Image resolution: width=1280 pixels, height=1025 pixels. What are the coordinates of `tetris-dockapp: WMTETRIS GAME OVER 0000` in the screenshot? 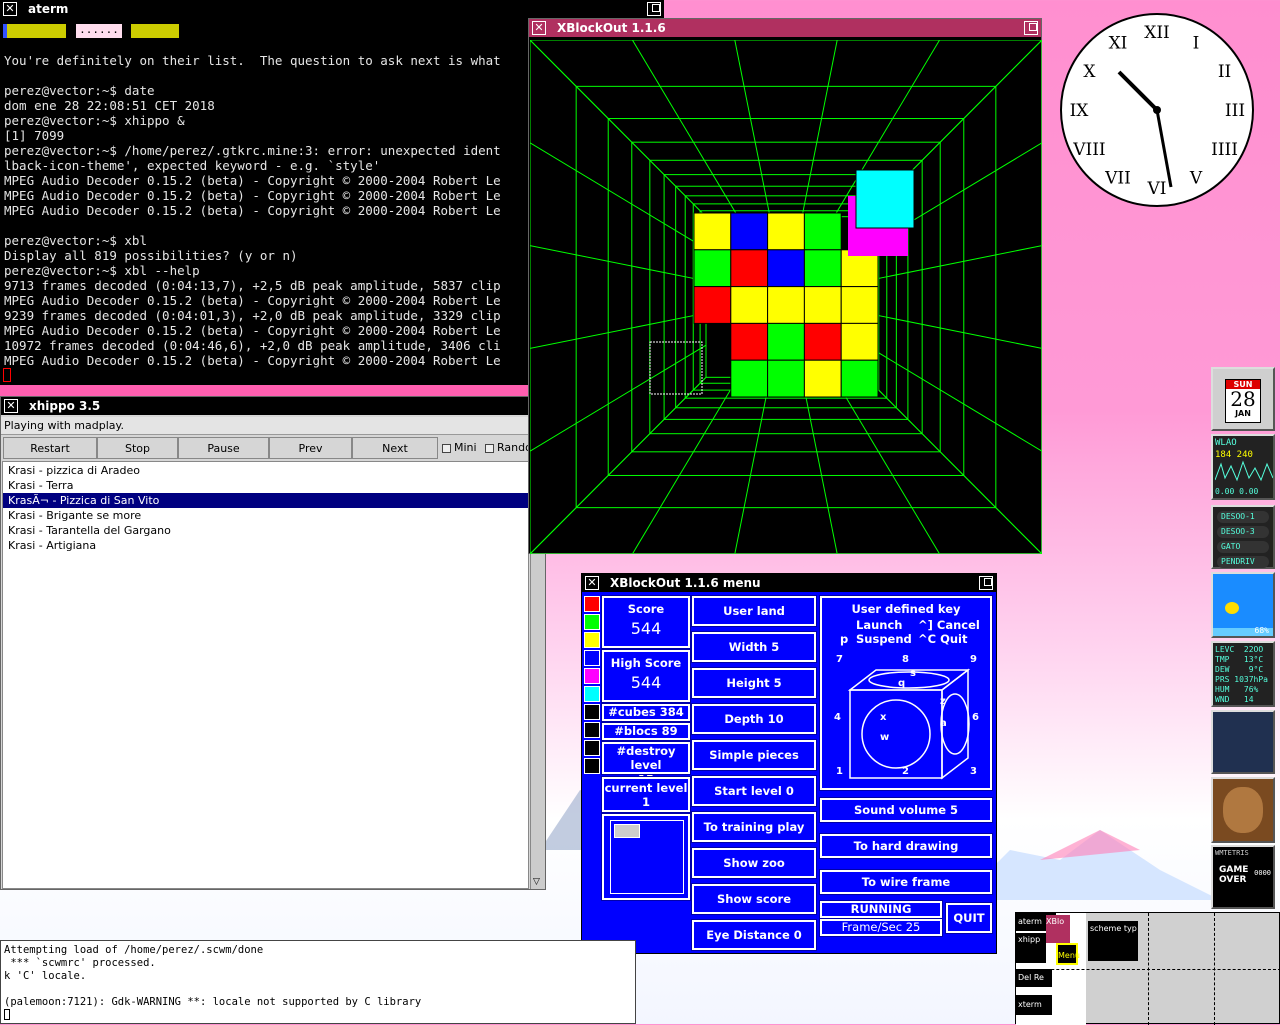 It's located at (1243, 877).